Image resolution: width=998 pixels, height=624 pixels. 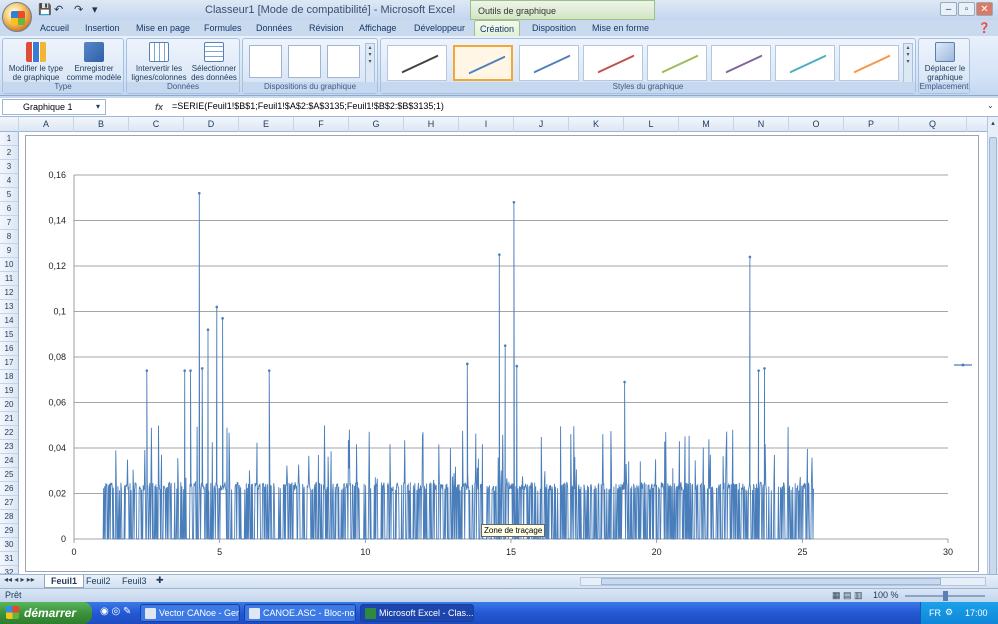 What do you see at coordinates (9, 377) in the screenshot?
I see `row-header: 18` at bounding box center [9, 377].